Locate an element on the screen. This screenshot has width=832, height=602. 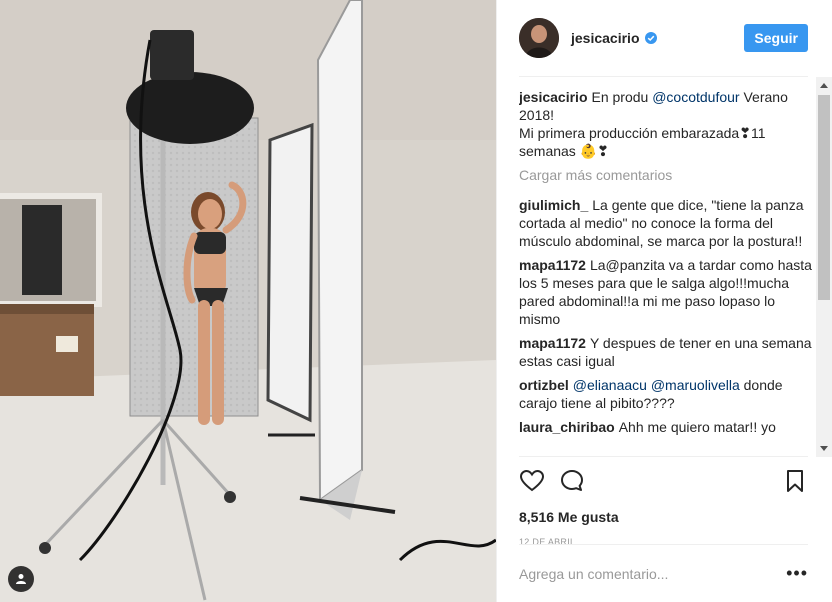
heart-icon is located at coordinates (532, 481).